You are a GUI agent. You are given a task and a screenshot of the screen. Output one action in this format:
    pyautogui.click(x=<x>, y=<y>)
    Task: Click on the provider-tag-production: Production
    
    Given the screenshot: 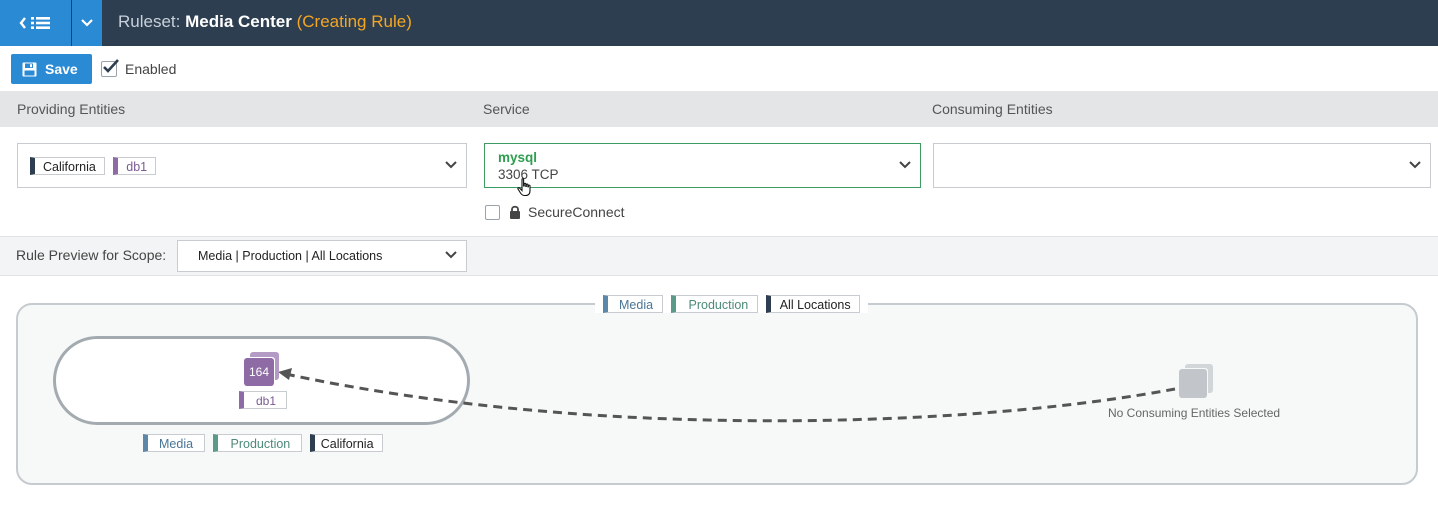 What is the action you would take?
    pyautogui.click(x=257, y=443)
    